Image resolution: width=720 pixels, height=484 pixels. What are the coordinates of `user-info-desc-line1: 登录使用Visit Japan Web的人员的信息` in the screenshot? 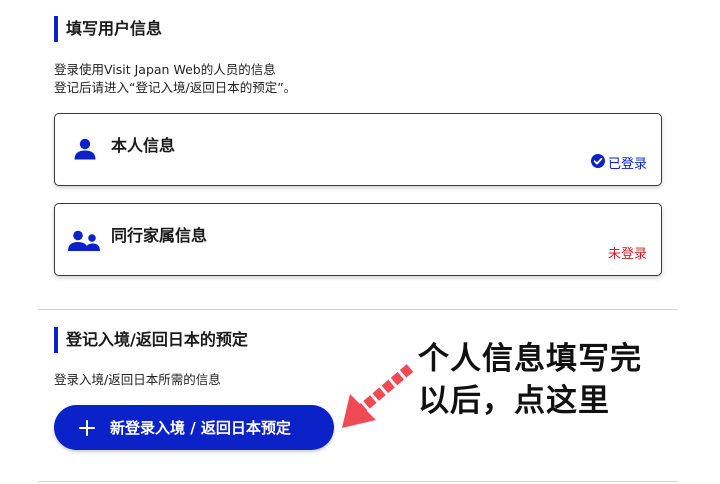 It's located at (165, 69).